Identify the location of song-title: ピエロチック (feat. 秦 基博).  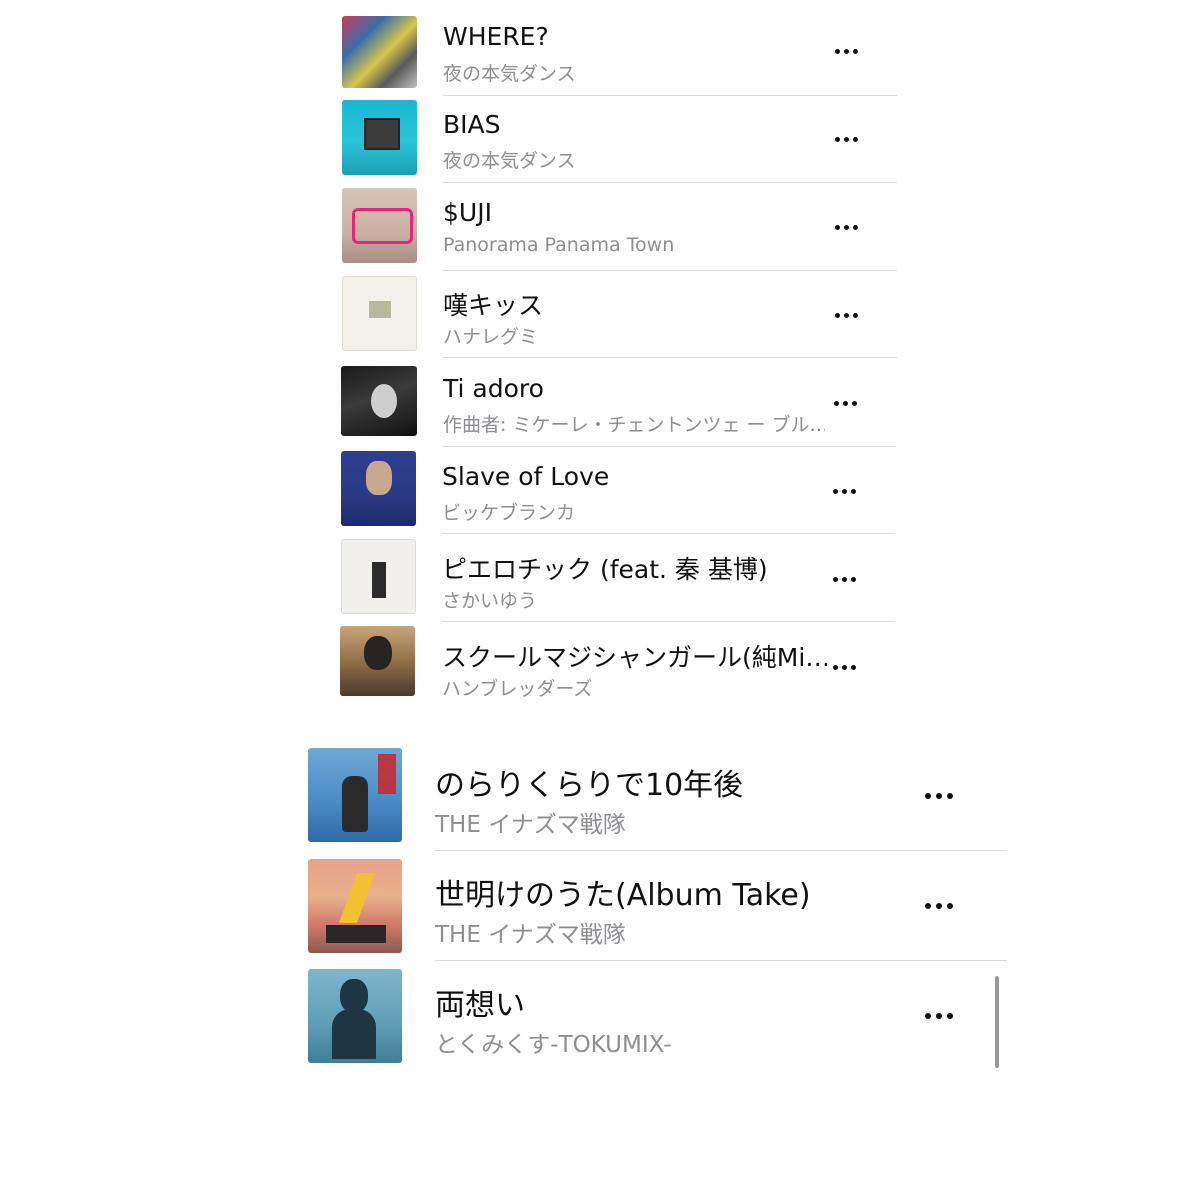
(605, 569).